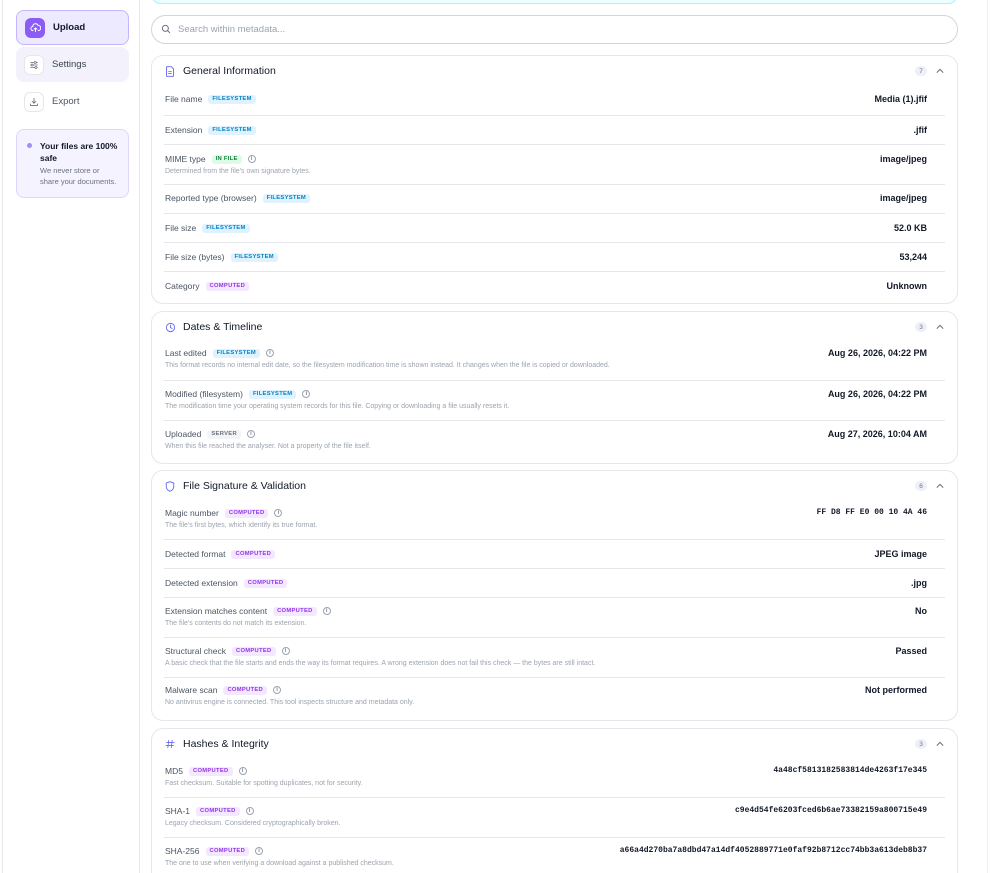 The height and width of the screenshot is (873, 991). Describe the element at coordinates (554, 327) in the screenshot. I see `section-header: Dates & Timeline 3` at that location.